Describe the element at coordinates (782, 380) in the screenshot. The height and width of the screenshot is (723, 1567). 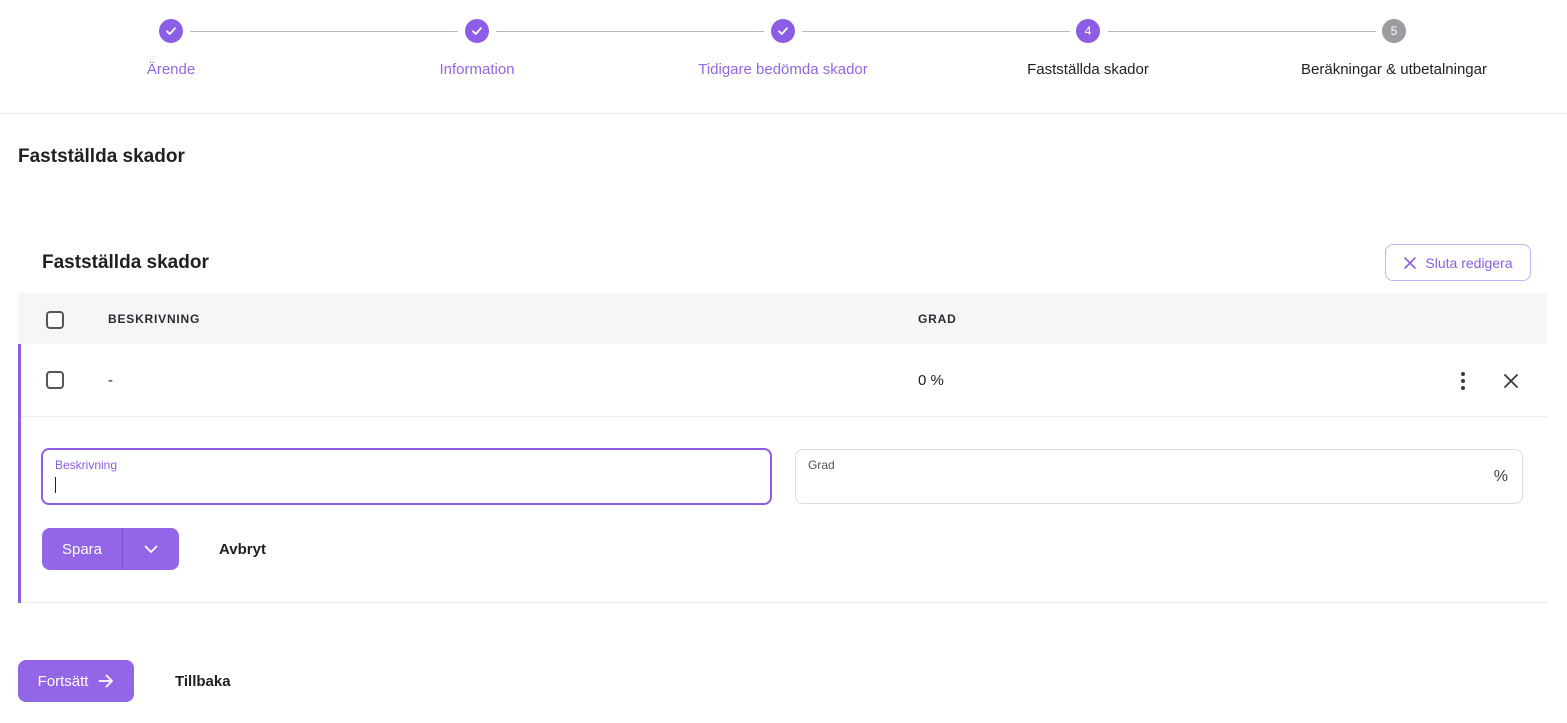
I see `table-row: - 0 %` at that location.